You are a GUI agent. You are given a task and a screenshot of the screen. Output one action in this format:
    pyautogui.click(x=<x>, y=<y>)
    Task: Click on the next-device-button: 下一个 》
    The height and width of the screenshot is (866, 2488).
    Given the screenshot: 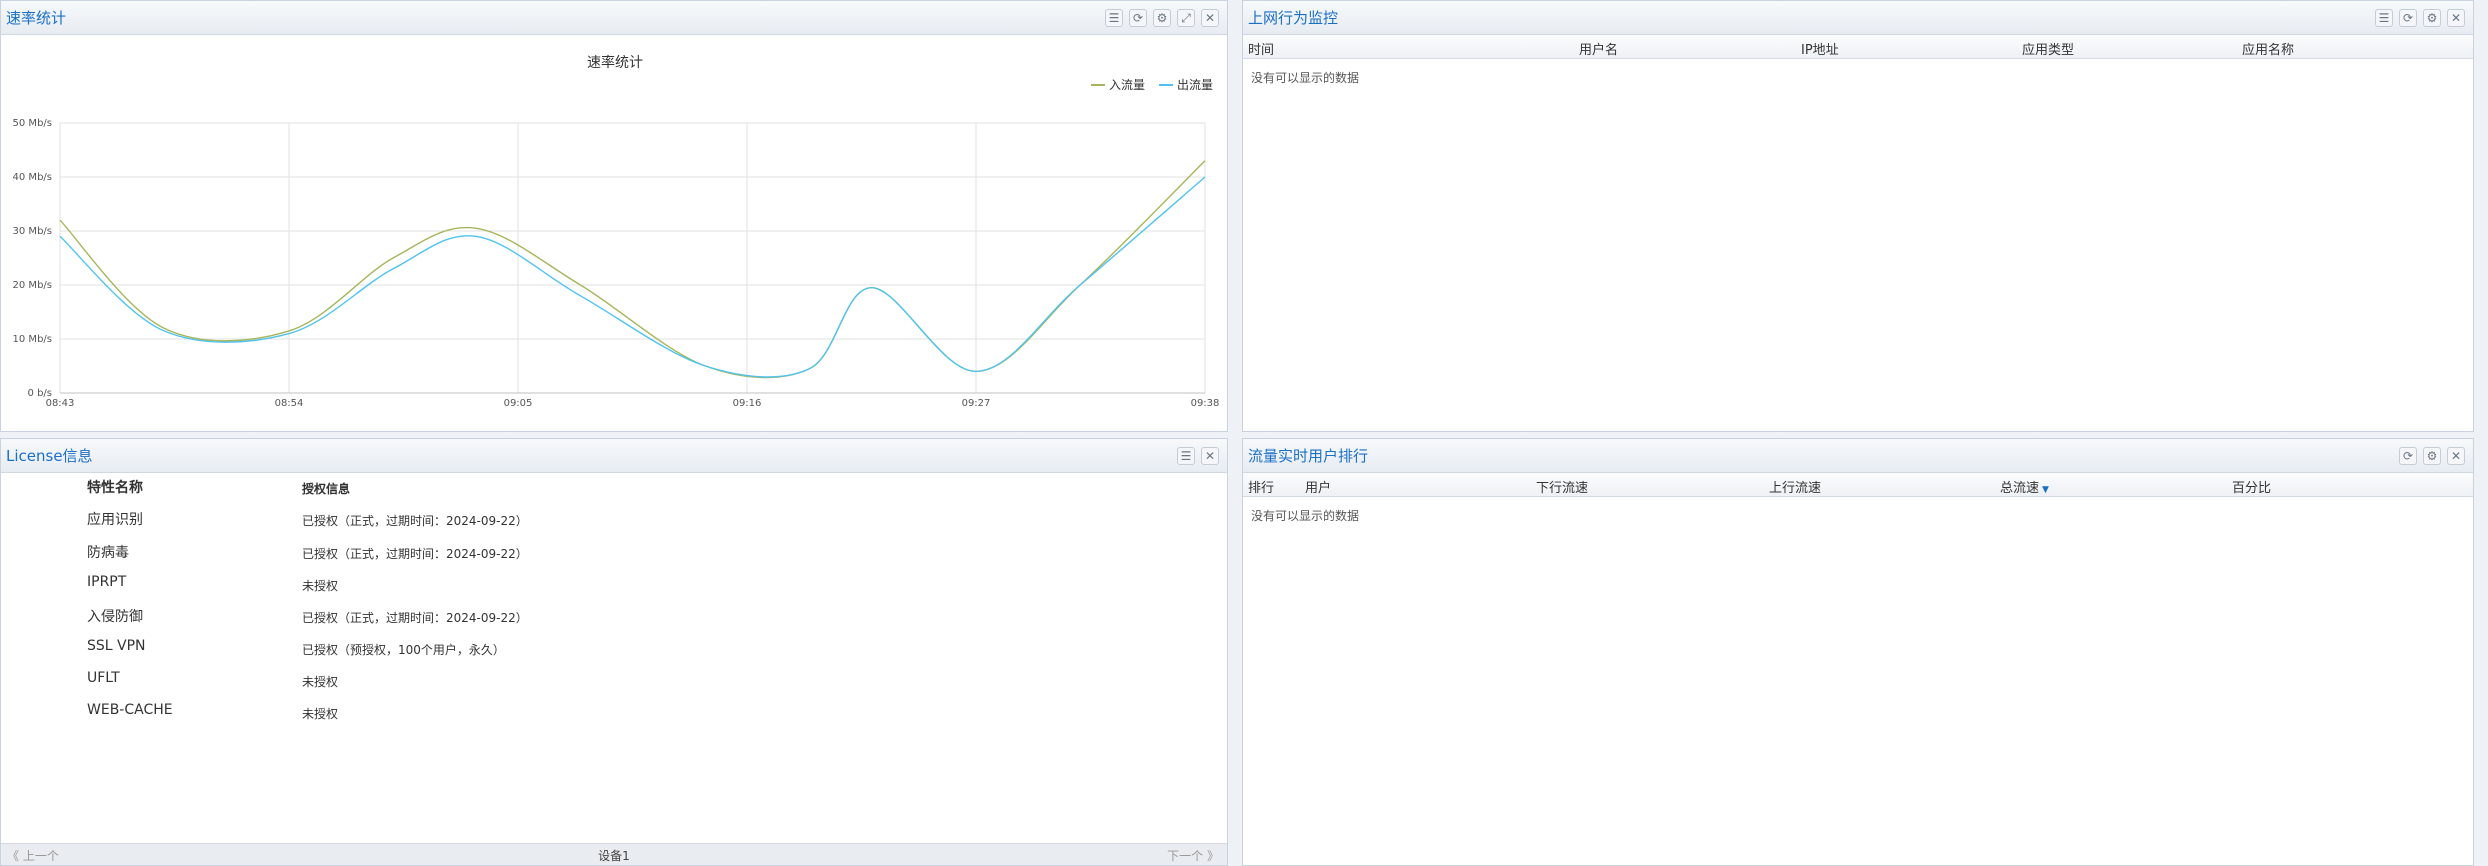 What is the action you would take?
    pyautogui.click(x=1193, y=855)
    